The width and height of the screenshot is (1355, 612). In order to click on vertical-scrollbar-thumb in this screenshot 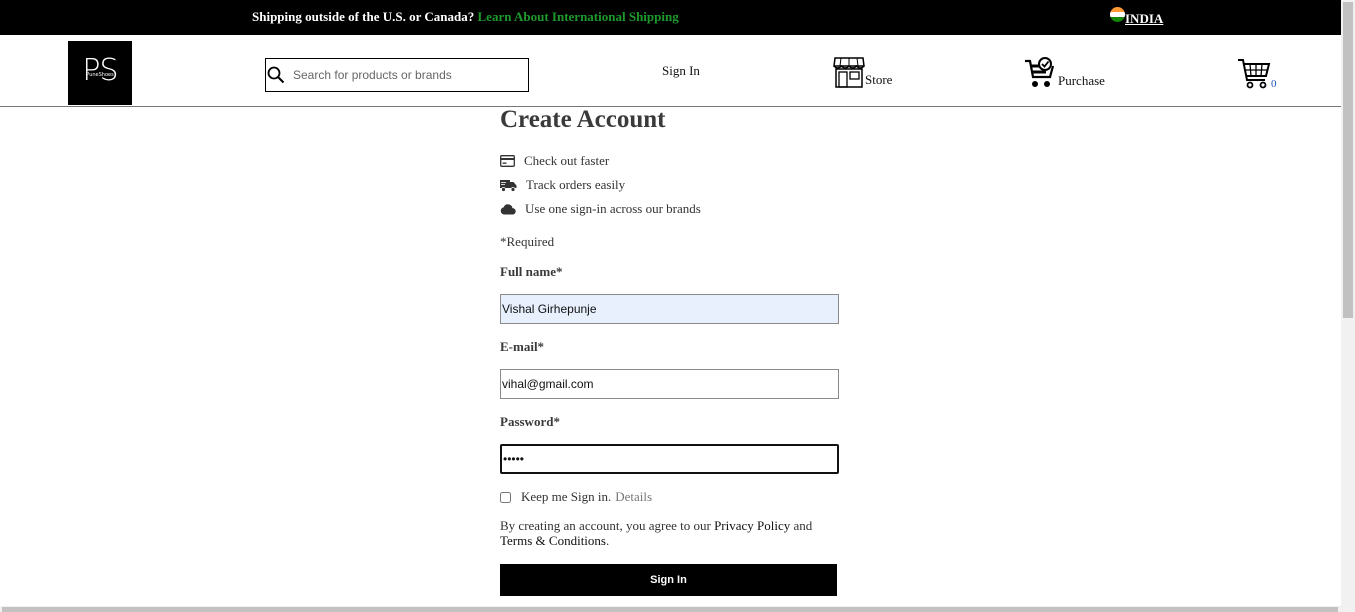, I will do `click(1348, 160)`.